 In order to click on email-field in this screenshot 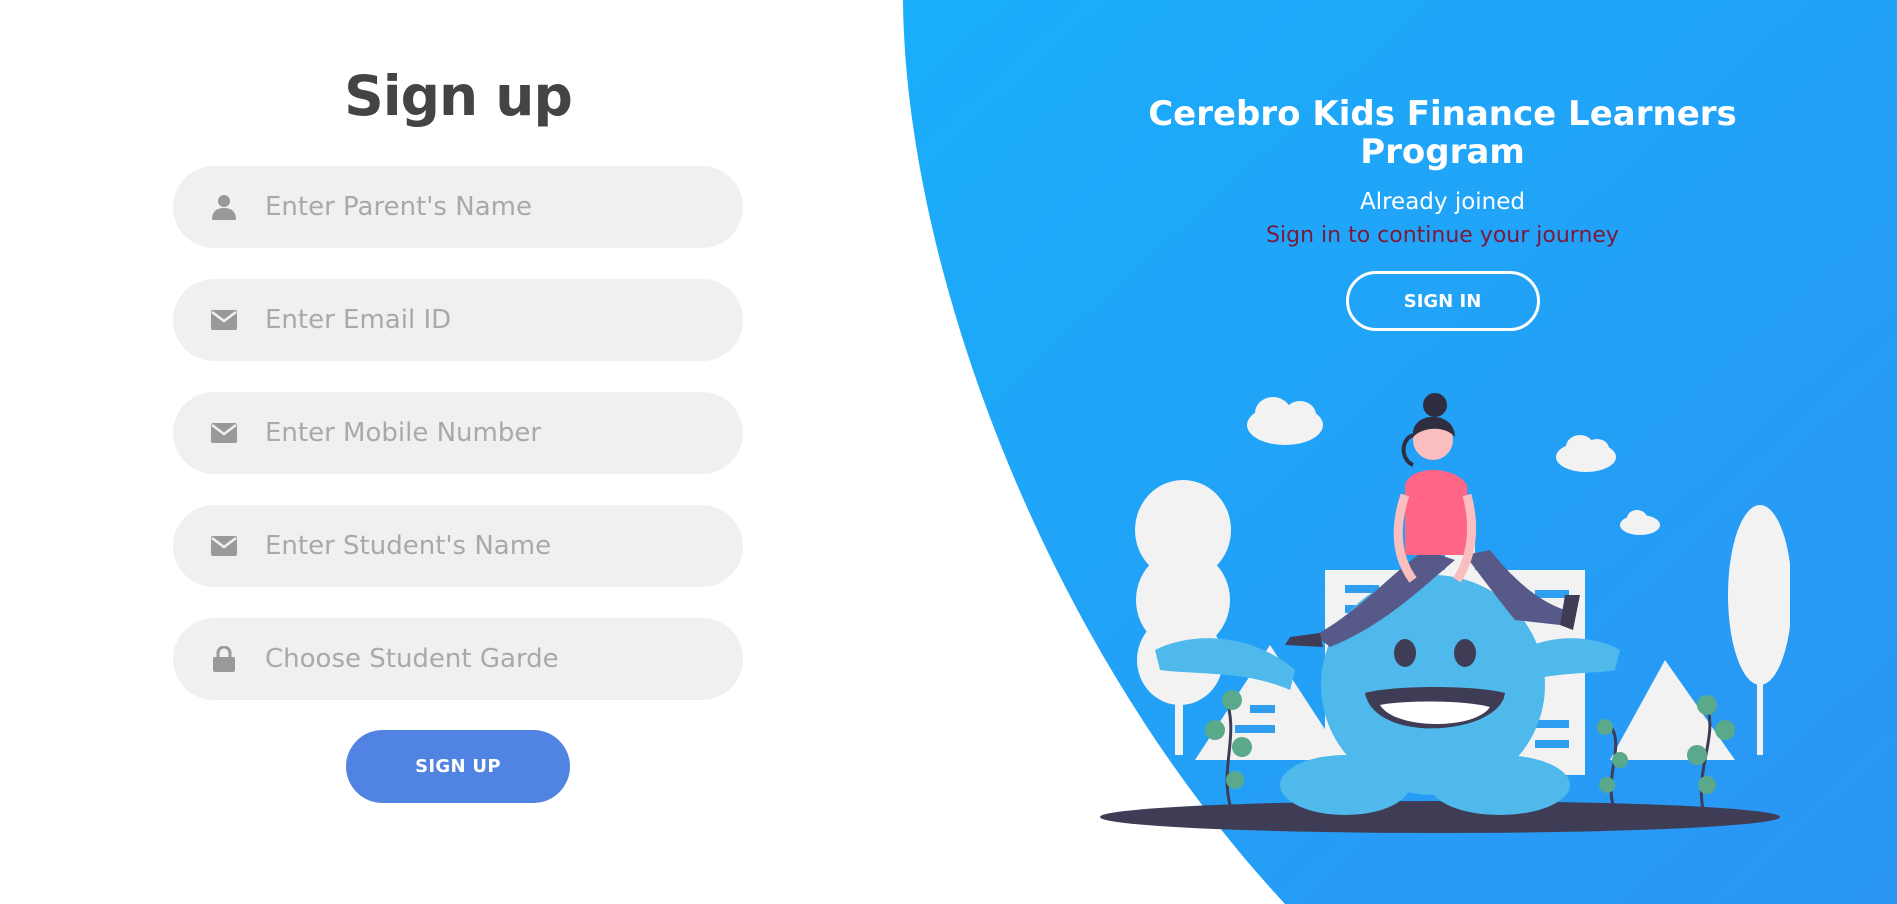, I will do `click(458, 320)`.